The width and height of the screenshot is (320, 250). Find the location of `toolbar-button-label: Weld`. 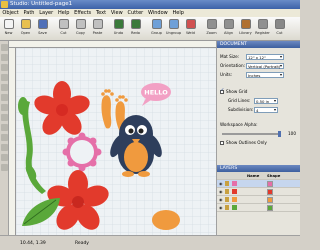

toolbar-button-label: Weld is located at coordinates (190, 33).